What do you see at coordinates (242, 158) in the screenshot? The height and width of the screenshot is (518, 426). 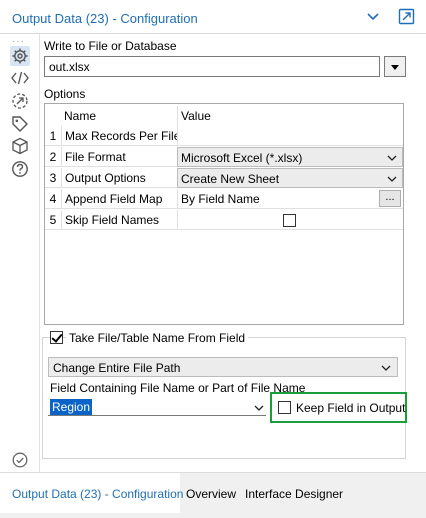 I see `file-format-value: Microsoft Excel (*.xlsx)` at bounding box center [242, 158].